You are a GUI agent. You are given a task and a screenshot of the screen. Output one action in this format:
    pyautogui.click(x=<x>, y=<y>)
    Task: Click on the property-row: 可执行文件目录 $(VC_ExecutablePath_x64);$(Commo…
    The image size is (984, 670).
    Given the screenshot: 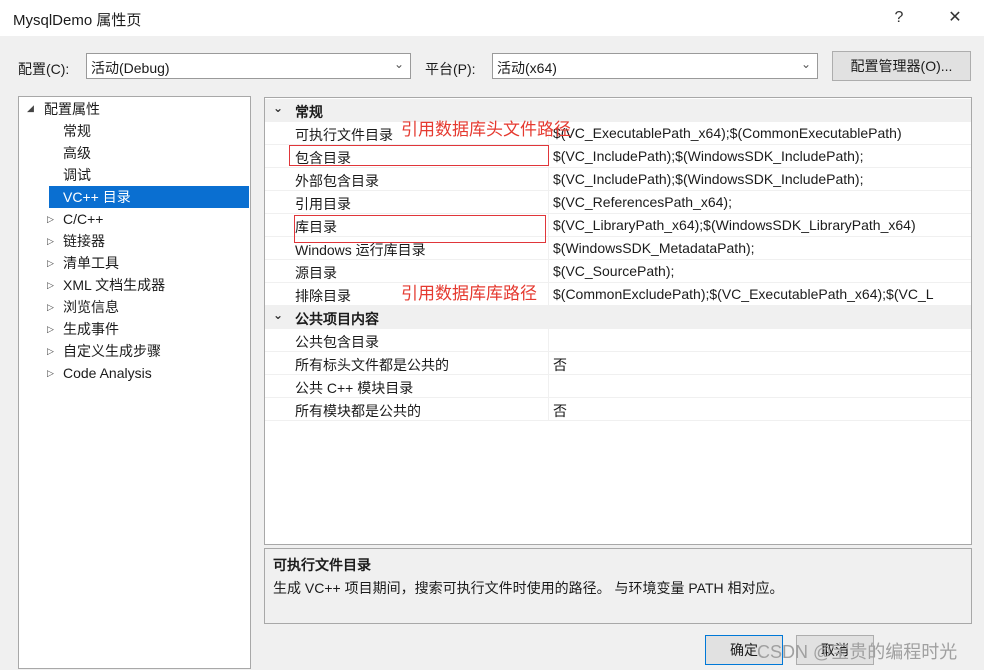 What is the action you would take?
    pyautogui.click(x=618, y=133)
    